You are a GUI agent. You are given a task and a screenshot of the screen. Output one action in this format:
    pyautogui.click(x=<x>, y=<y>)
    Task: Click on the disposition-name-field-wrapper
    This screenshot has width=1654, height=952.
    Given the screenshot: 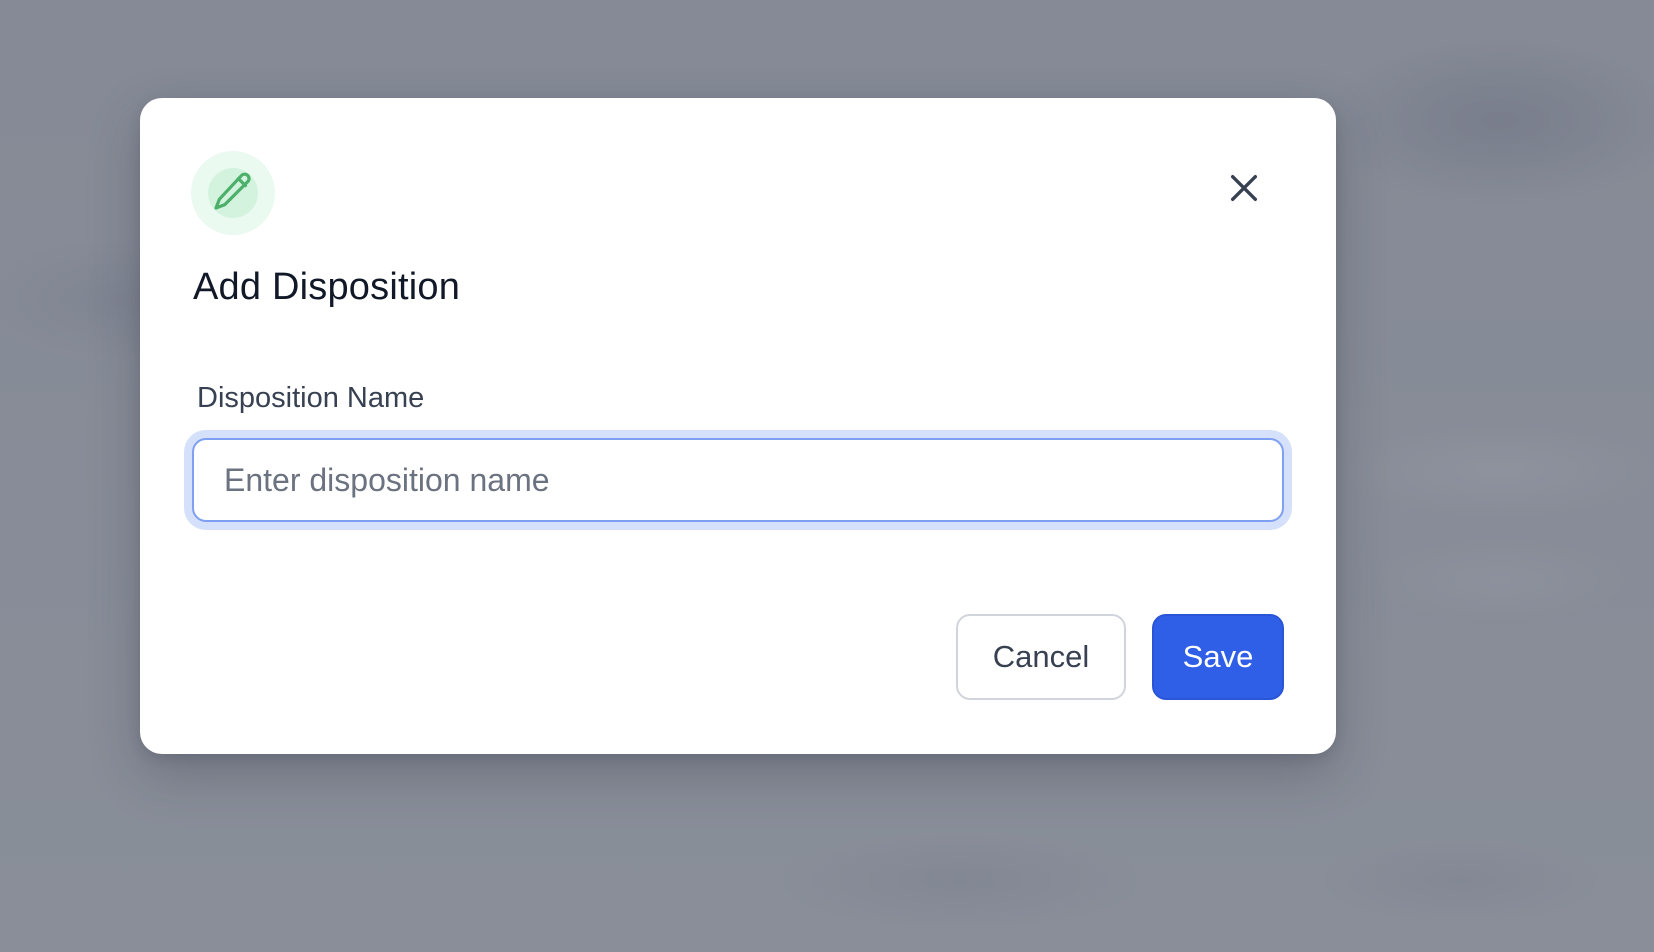 What is the action you would take?
    pyautogui.click(x=738, y=480)
    